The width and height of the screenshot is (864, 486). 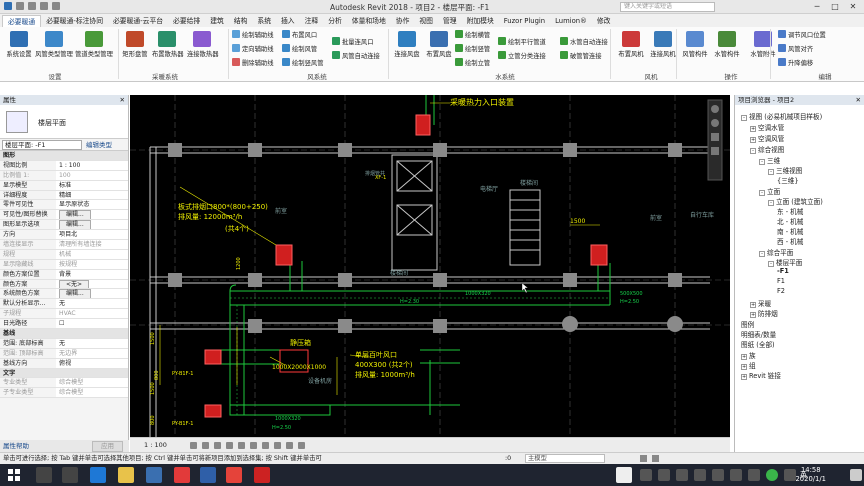 What do you see at coordinates (33, 6) in the screenshot?
I see `quick-access-toolbar` at bounding box center [33, 6].